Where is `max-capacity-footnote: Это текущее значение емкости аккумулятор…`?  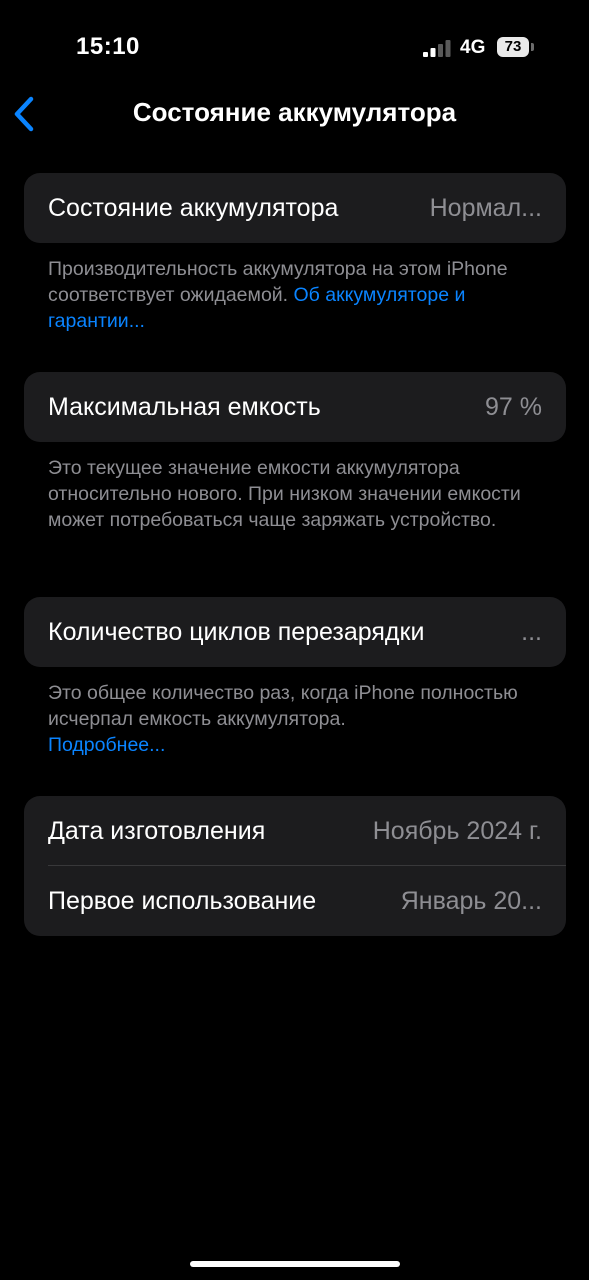 max-capacity-footnote: Это текущее значение емкости аккумулятор… is located at coordinates (298, 494).